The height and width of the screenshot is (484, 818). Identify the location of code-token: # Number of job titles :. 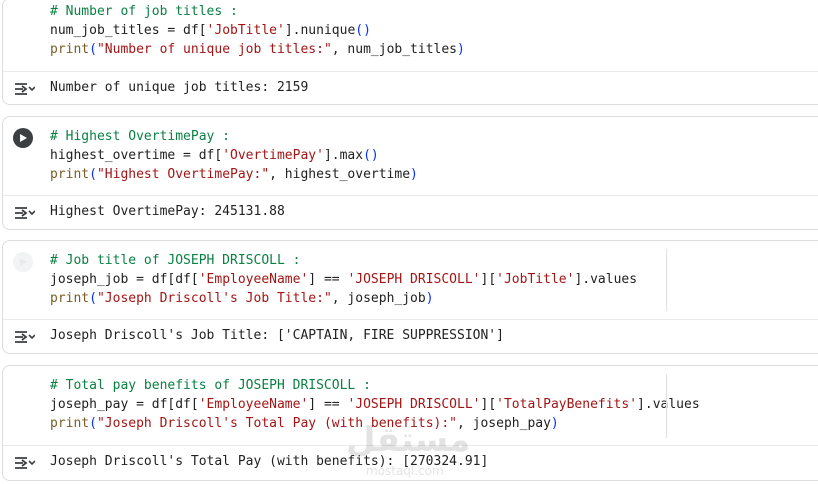
(144, 11).